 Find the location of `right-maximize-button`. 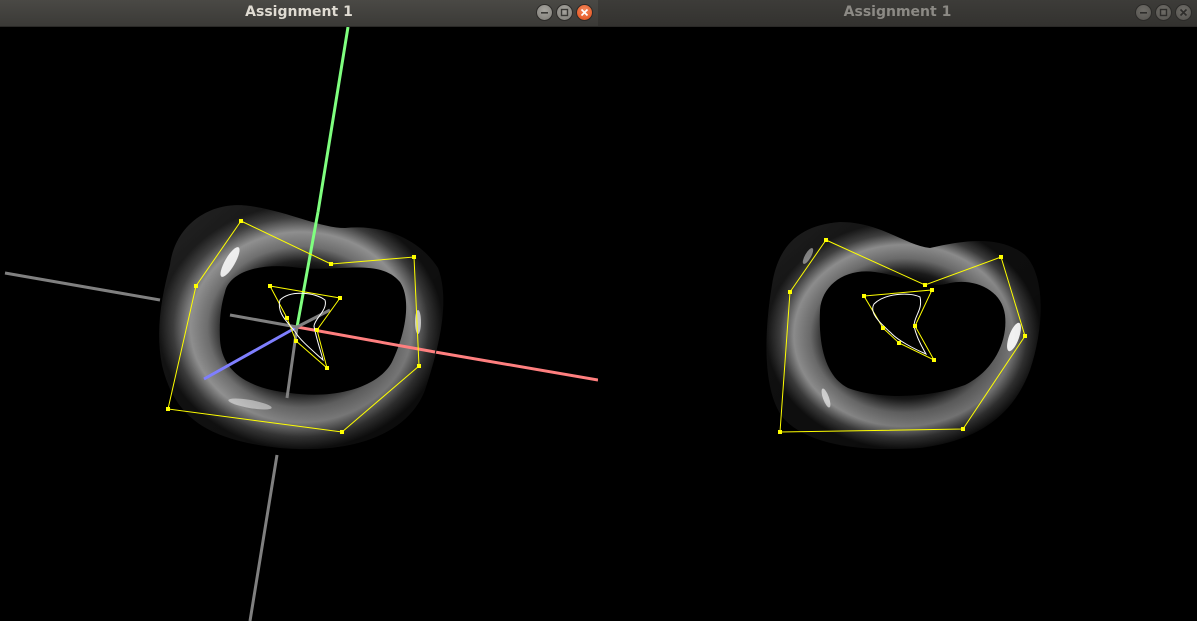

right-maximize-button is located at coordinates (1163, 12).